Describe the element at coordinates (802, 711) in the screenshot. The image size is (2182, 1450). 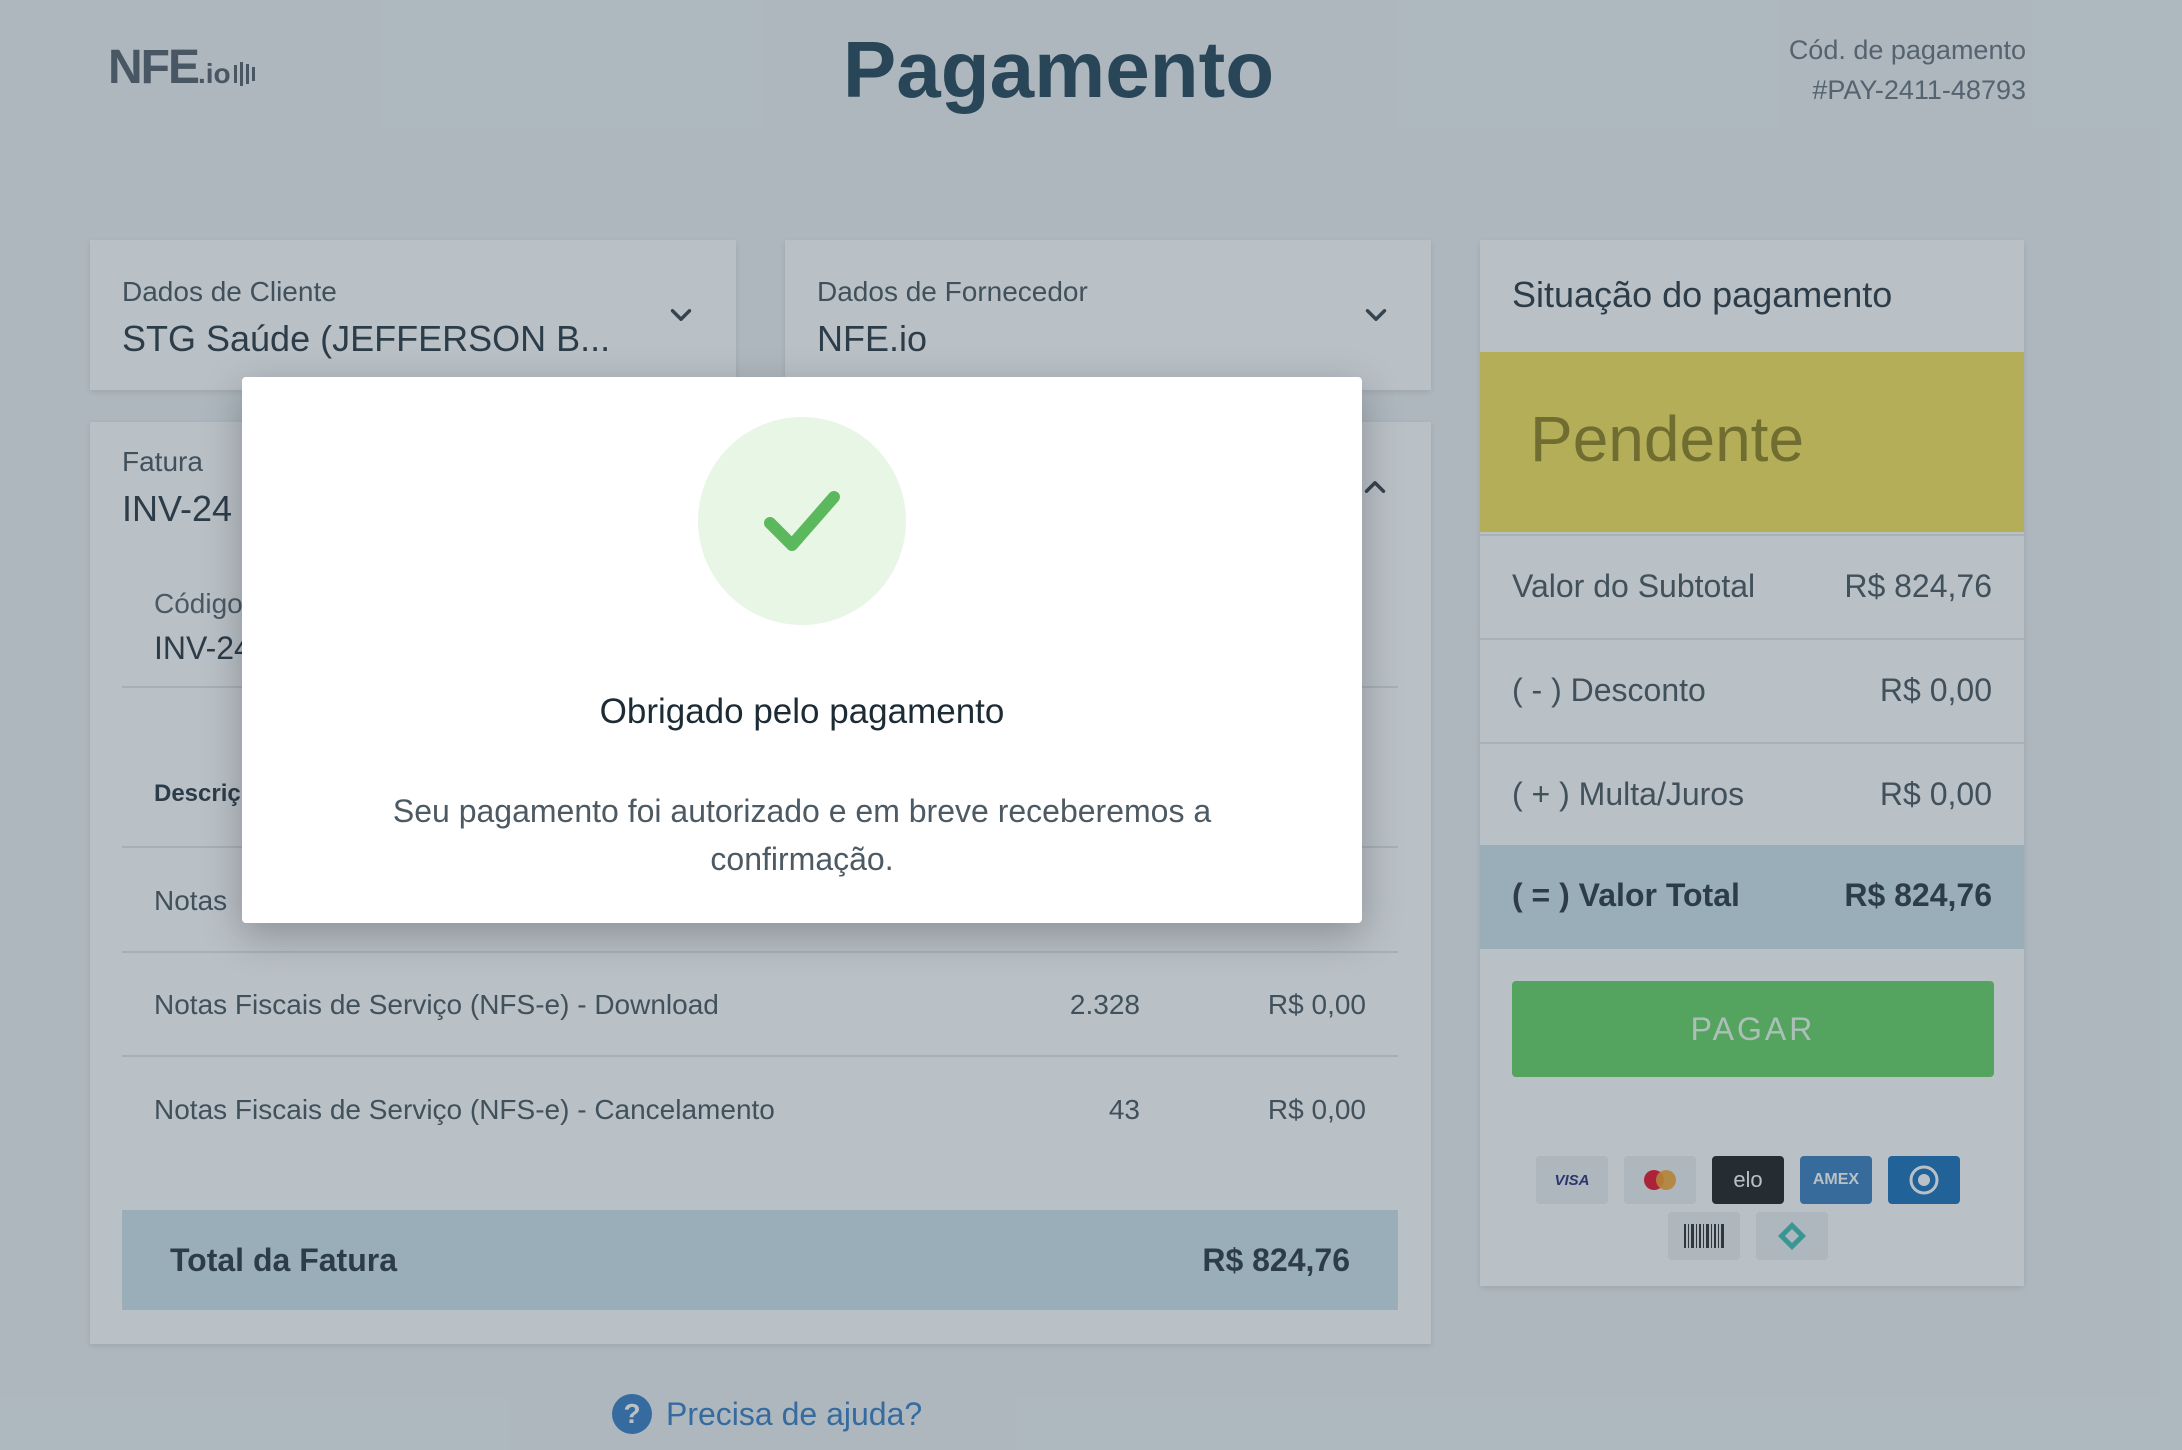
I see `modal-title: Obrigado pelo pagamento` at that location.